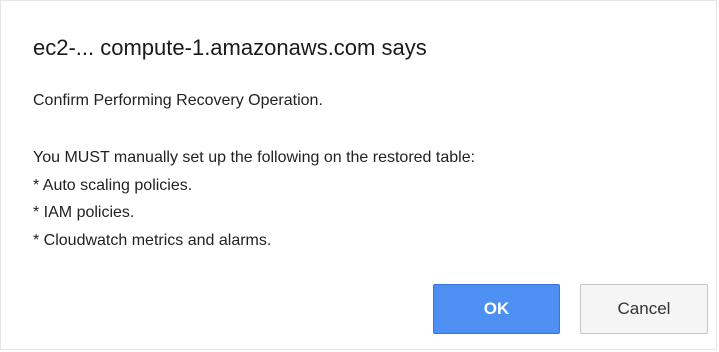 This screenshot has width=719, height=352. I want to click on cancel-button: Cancel, so click(644, 309).